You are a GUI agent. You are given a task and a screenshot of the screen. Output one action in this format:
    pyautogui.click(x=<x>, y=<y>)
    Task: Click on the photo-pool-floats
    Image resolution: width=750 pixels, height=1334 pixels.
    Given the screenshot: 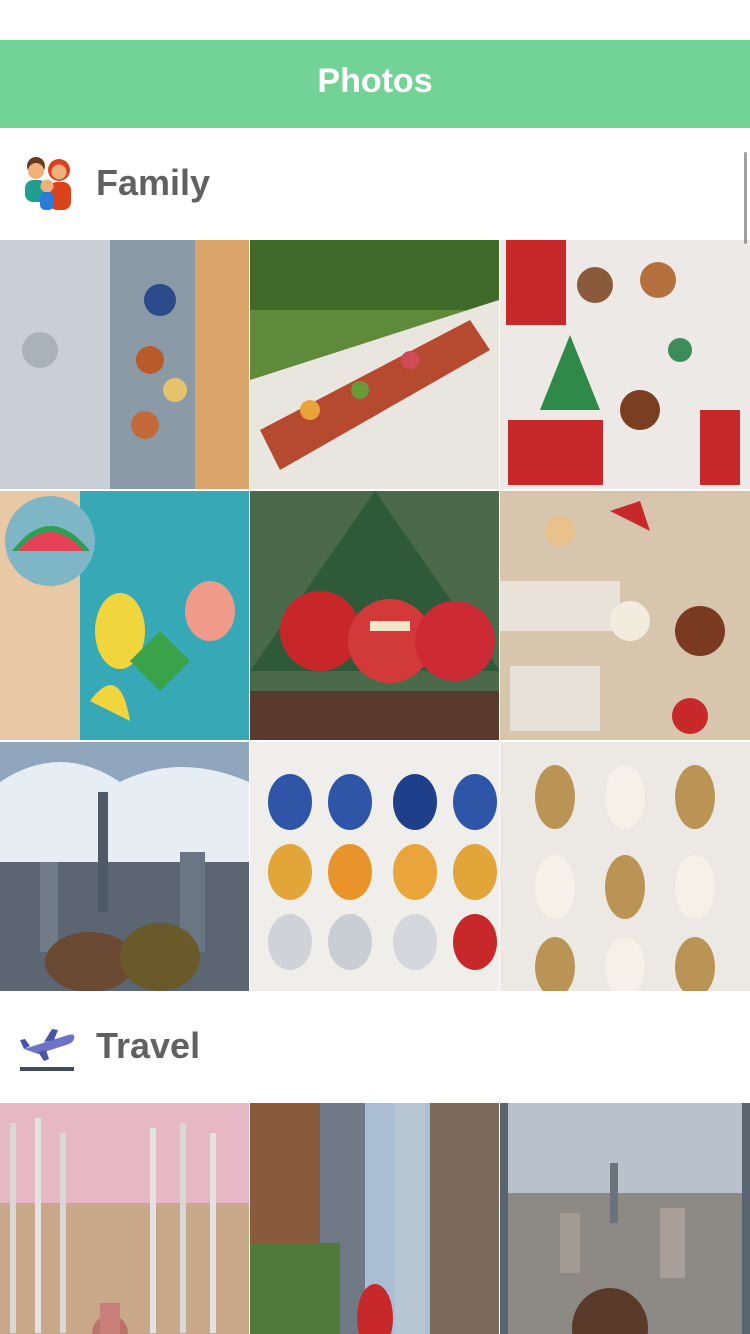 What is the action you would take?
    pyautogui.click(x=124, y=615)
    